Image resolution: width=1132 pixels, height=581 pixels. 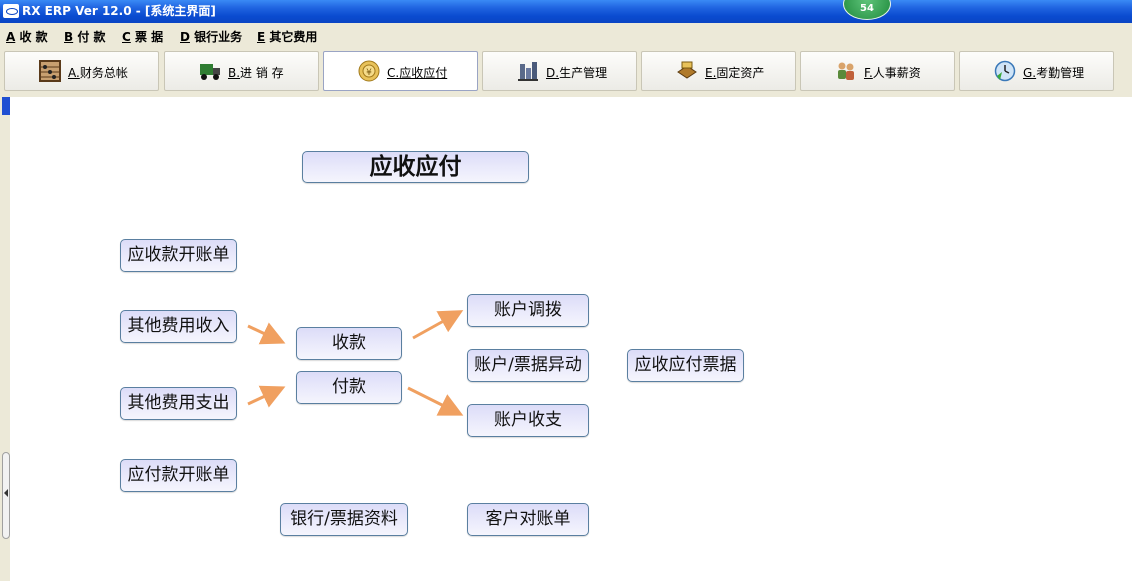 What do you see at coordinates (266, 333) in the screenshot?
I see `arrow-income-to-receipt` at bounding box center [266, 333].